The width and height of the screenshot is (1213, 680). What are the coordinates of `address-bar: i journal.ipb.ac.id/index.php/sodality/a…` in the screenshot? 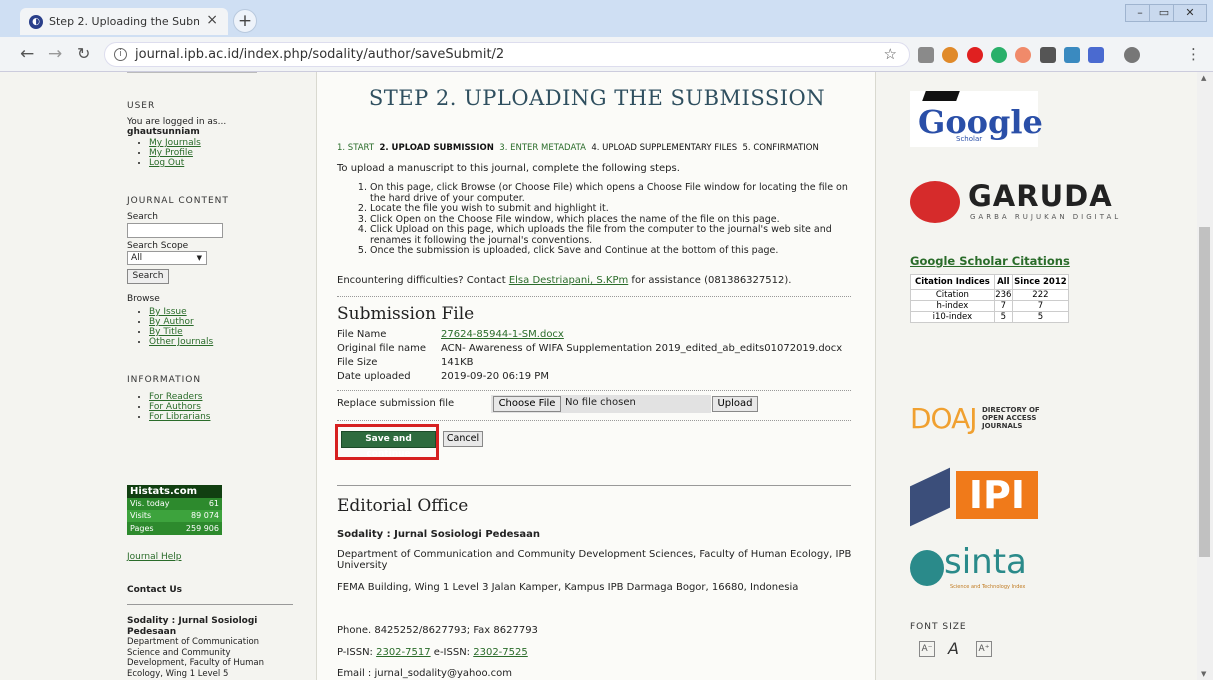 It's located at (507, 54).